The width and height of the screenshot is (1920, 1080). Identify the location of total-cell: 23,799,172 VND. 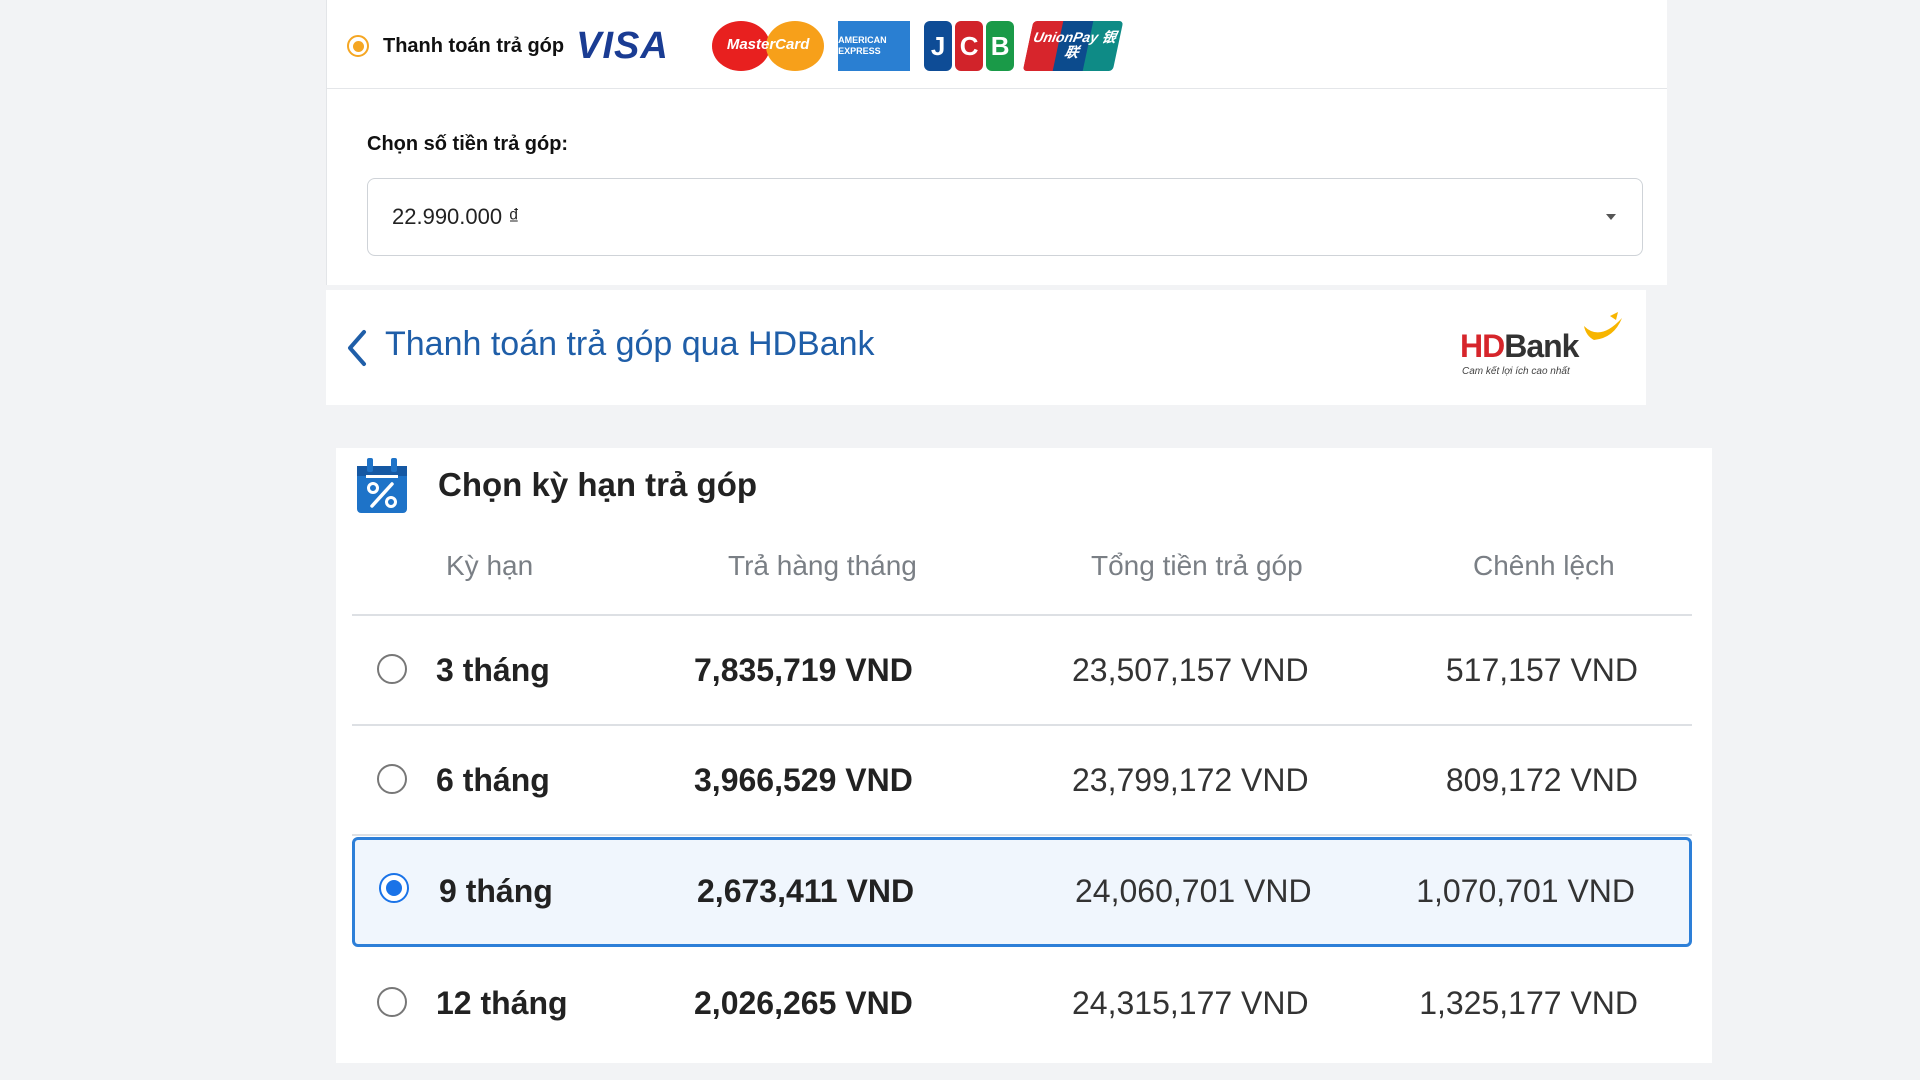
(1190, 780).